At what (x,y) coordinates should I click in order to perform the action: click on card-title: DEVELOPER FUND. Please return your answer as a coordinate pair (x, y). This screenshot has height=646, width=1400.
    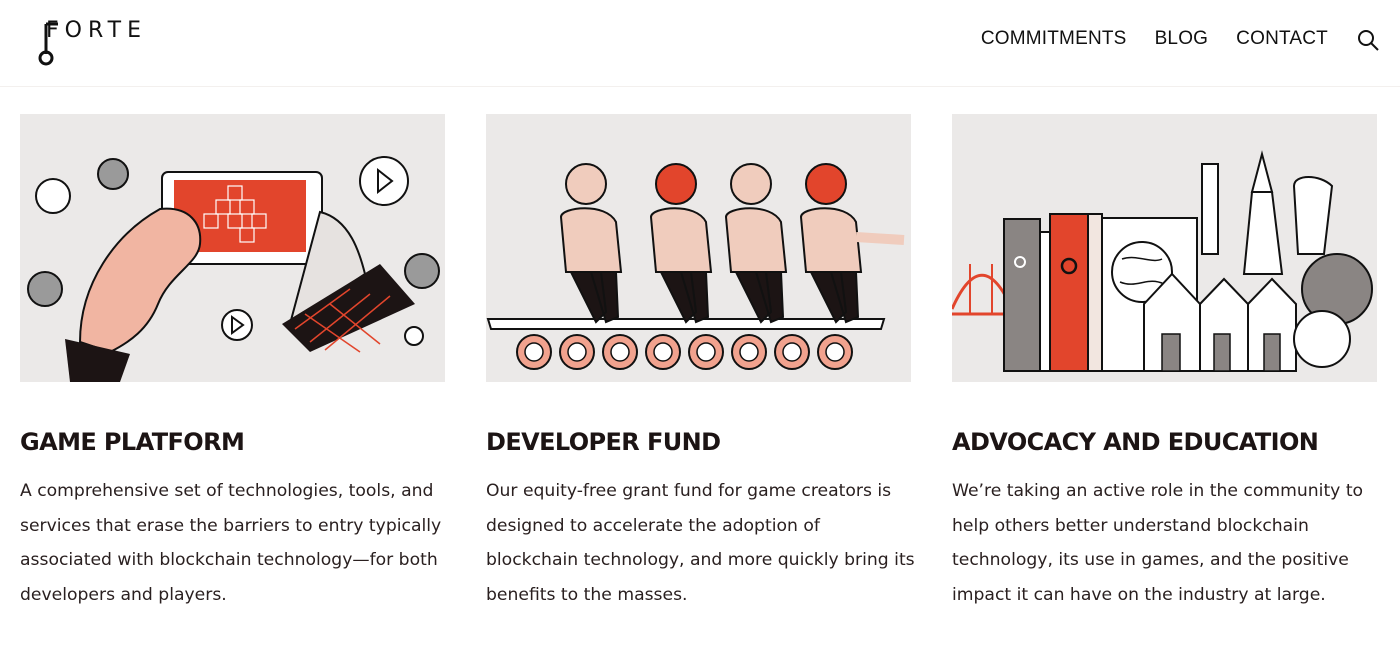
    Looking at the image, I should click on (603, 442).